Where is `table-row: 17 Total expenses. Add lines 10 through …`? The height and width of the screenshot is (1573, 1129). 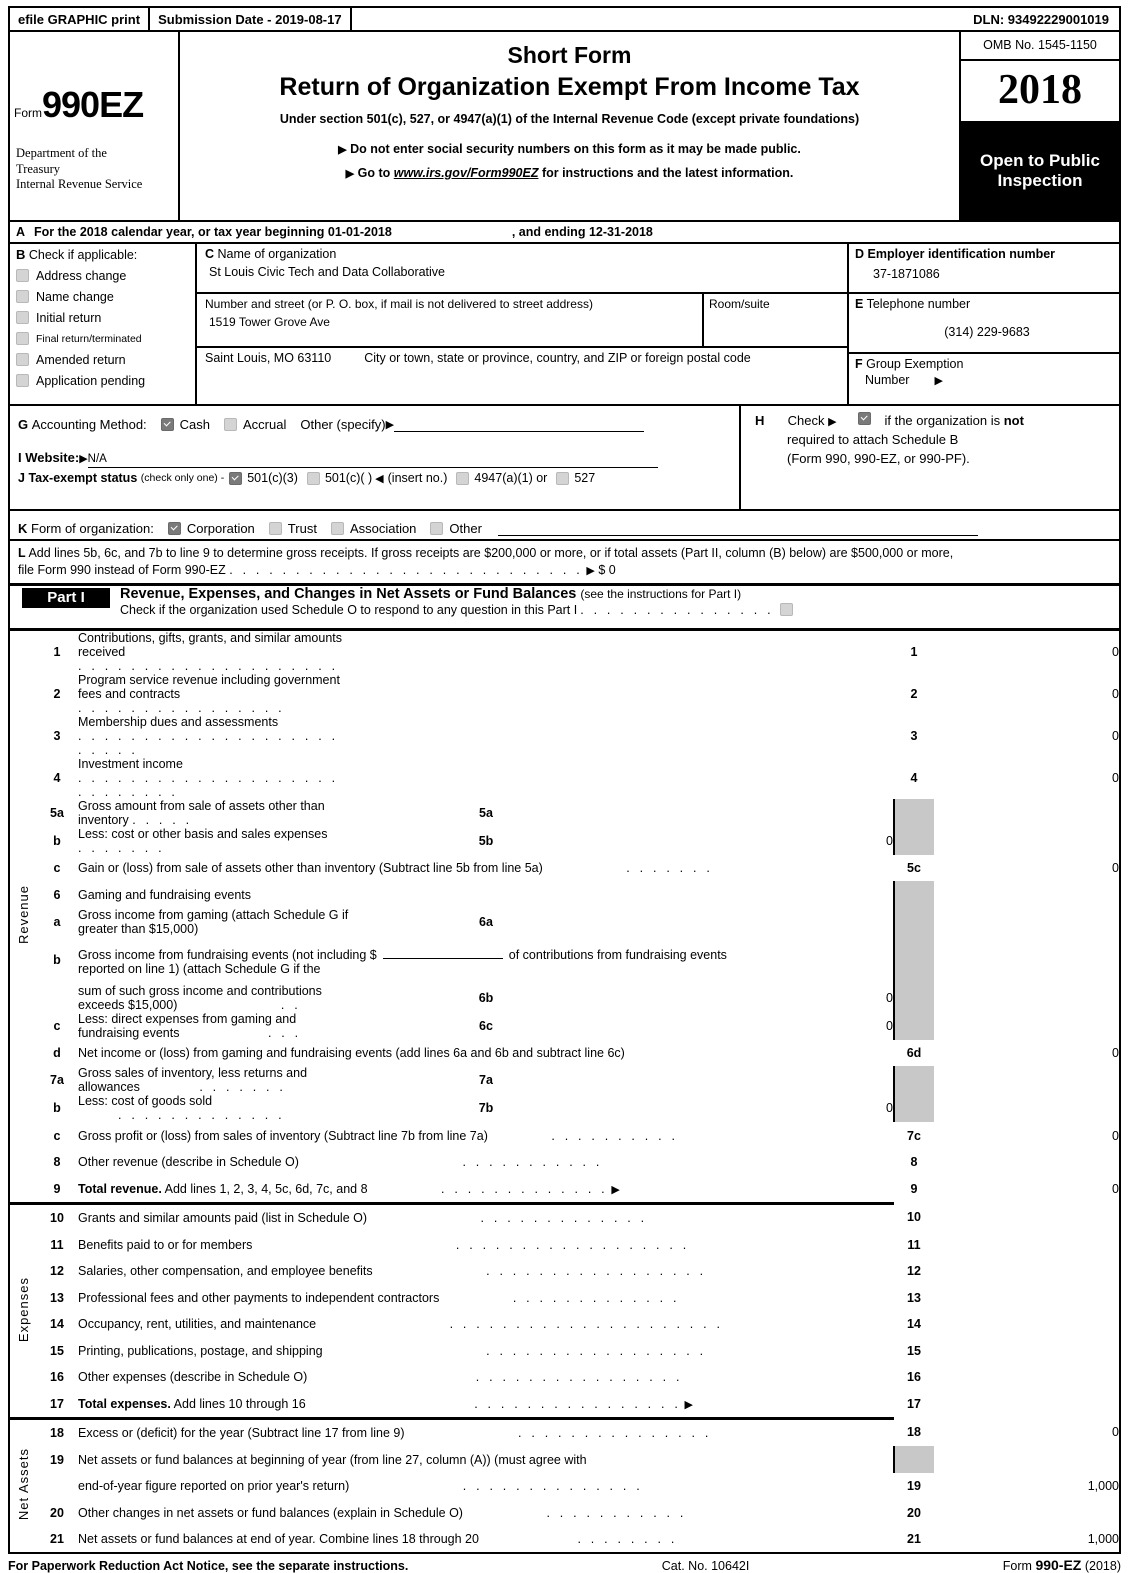
table-row: 17 Total expenses. Add lines 10 through … is located at coordinates (564, 1404).